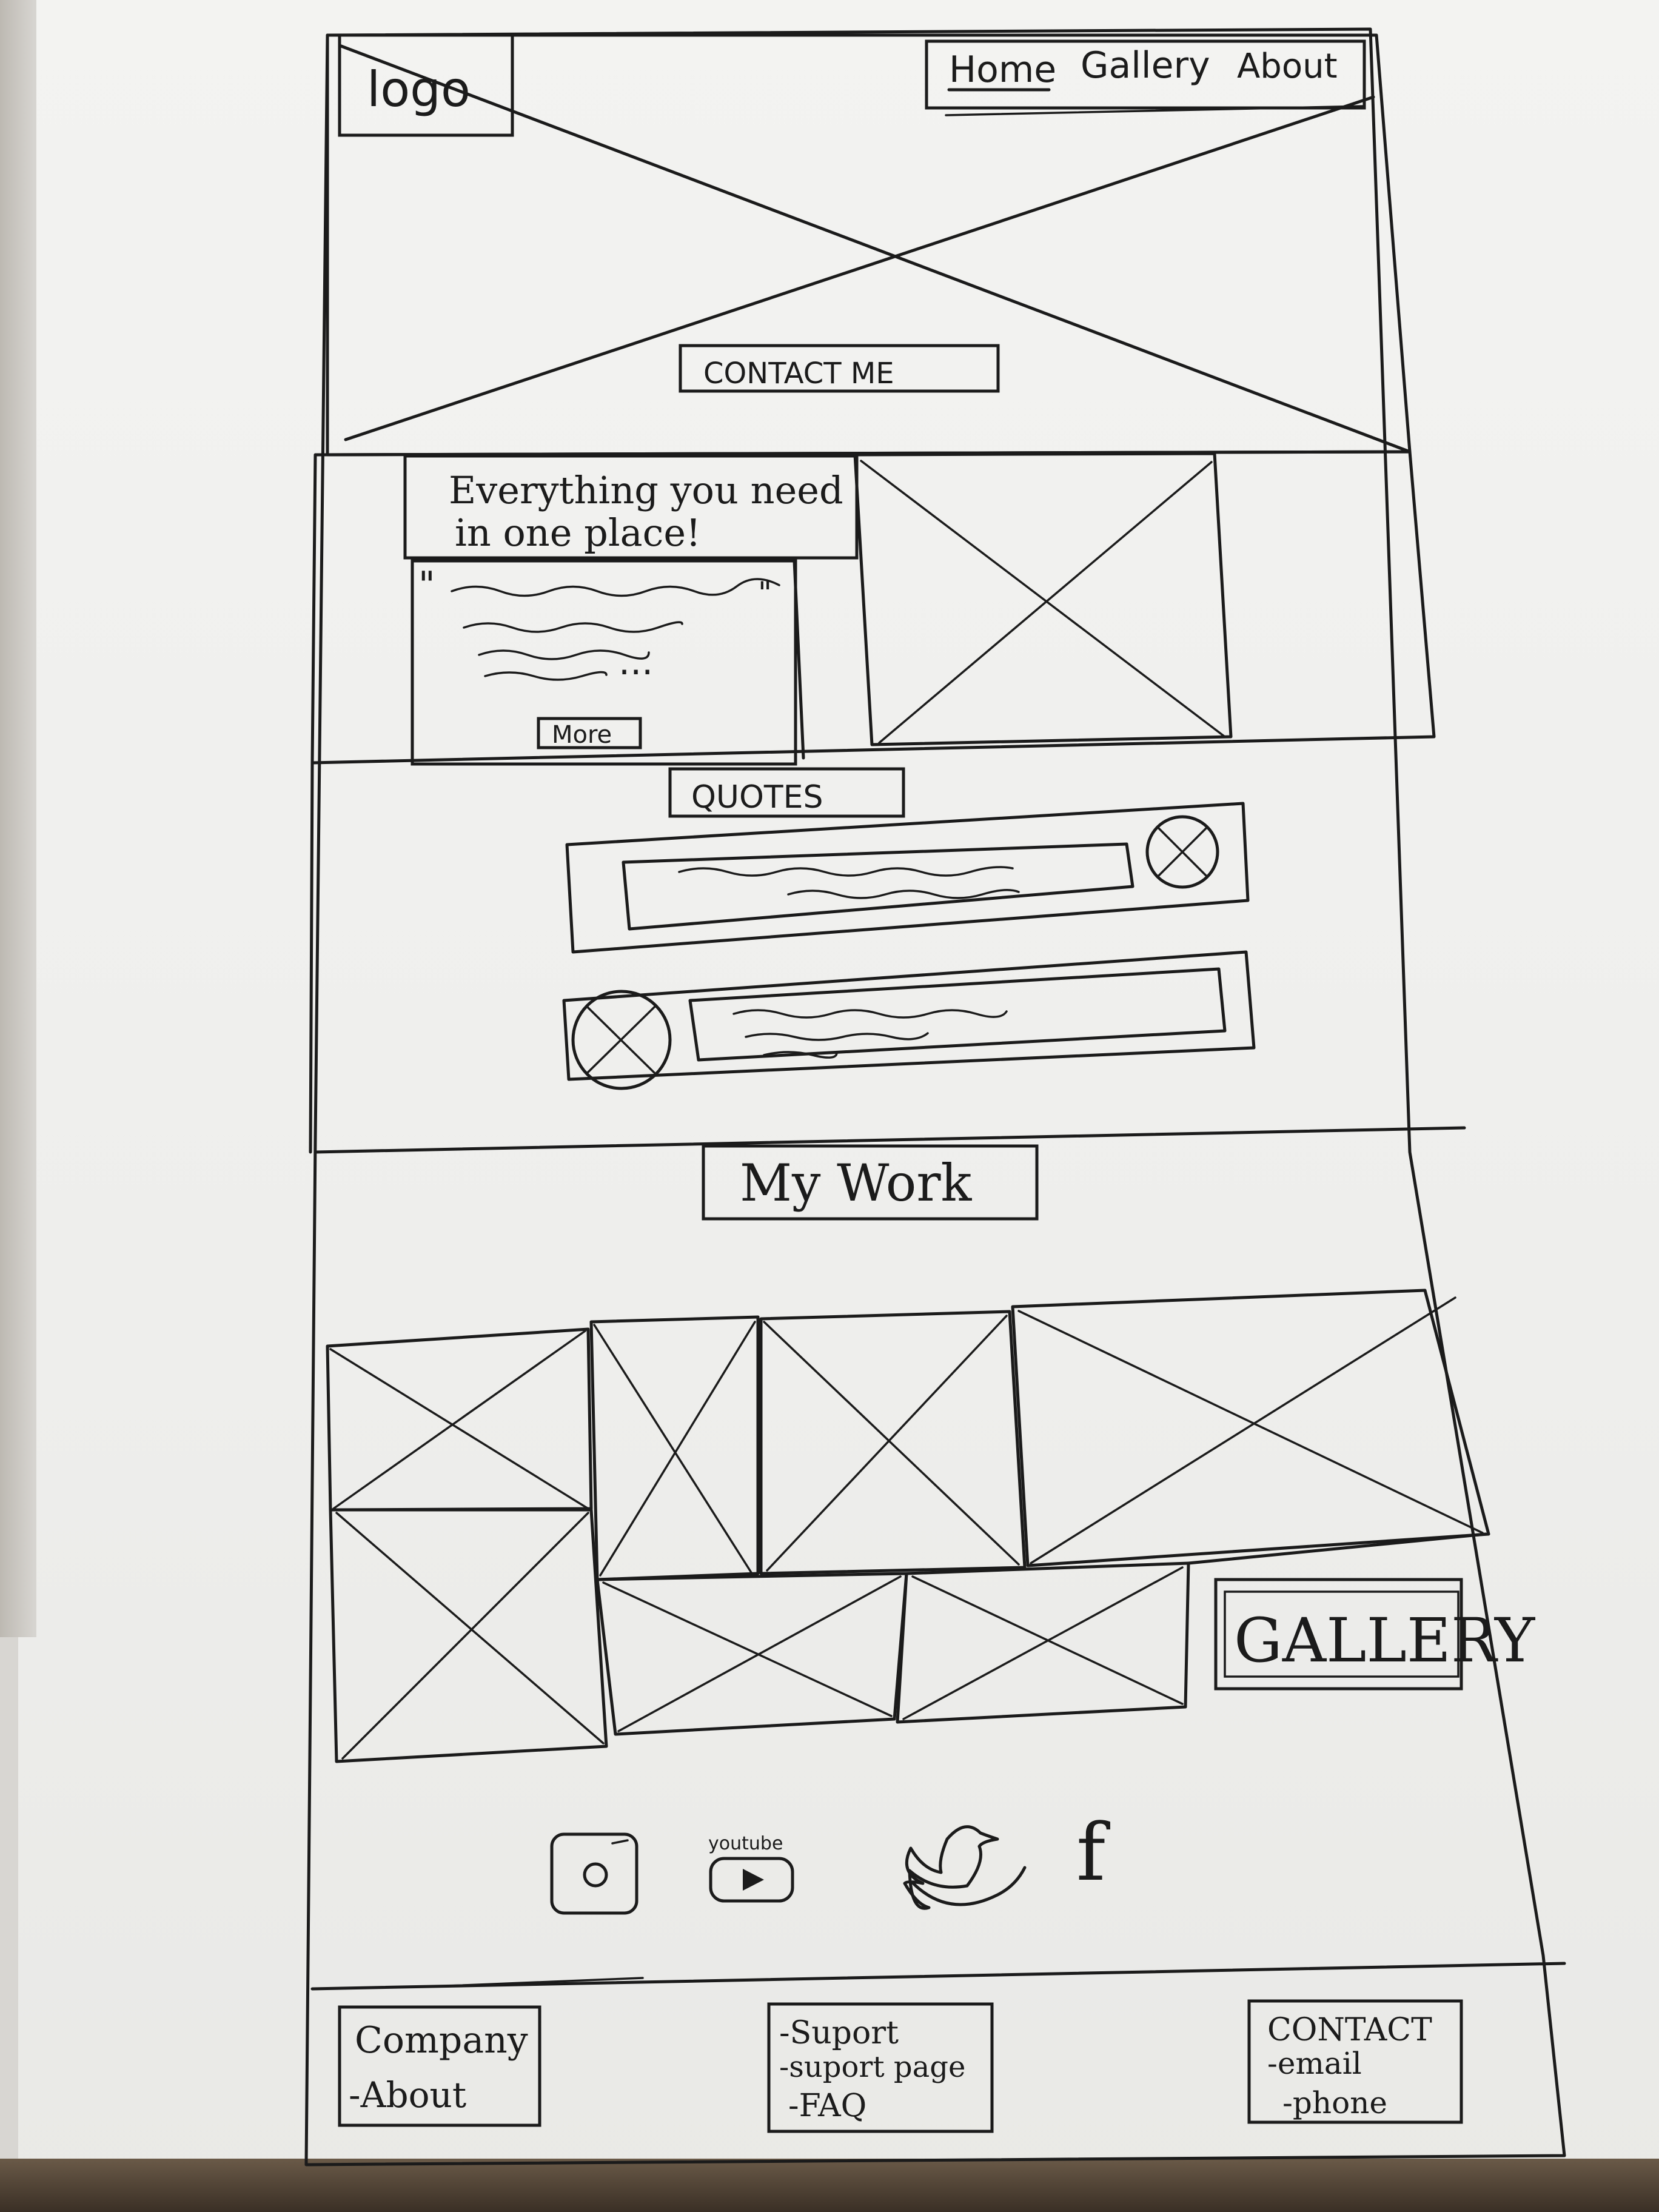  I want to click on intro-image-placeholder, so click(1043, 599).